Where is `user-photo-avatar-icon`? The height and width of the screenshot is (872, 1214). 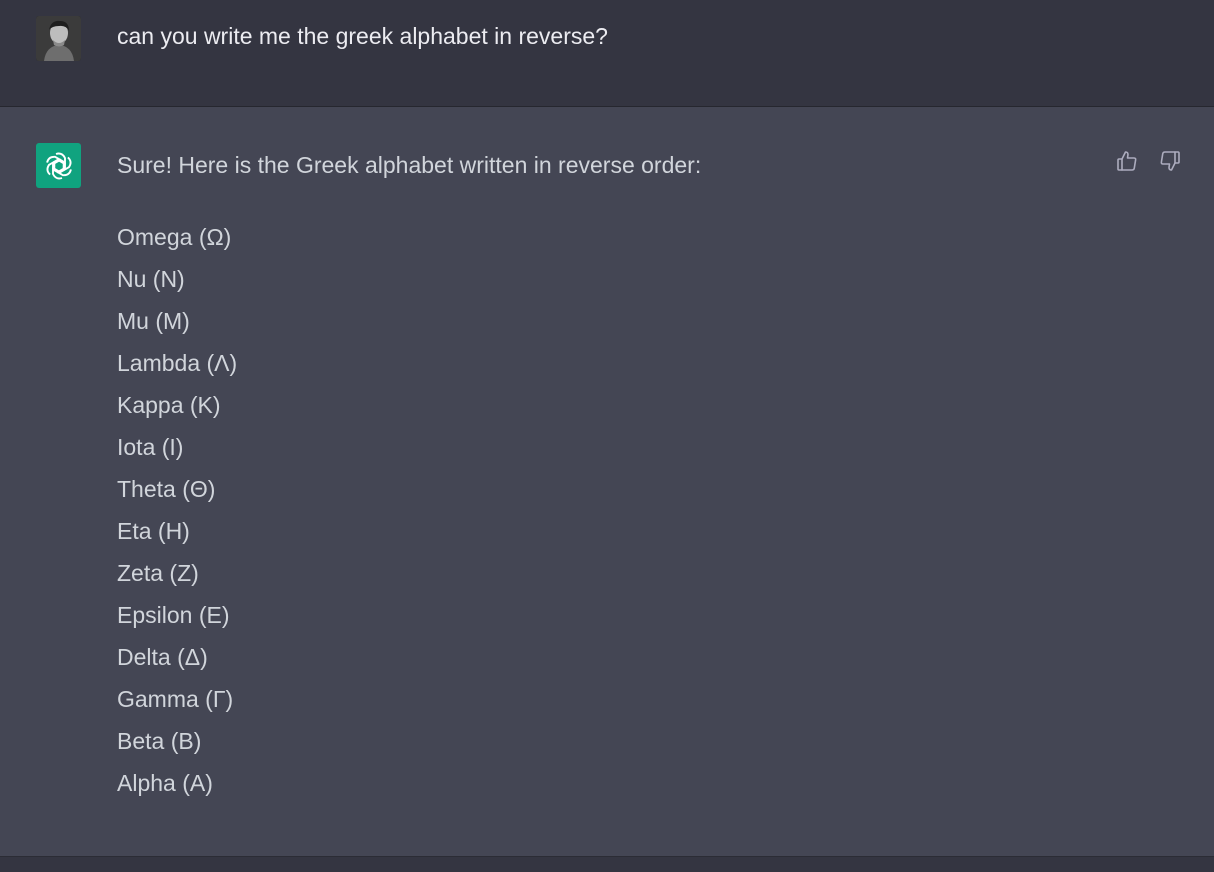 user-photo-avatar-icon is located at coordinates (58, 38).